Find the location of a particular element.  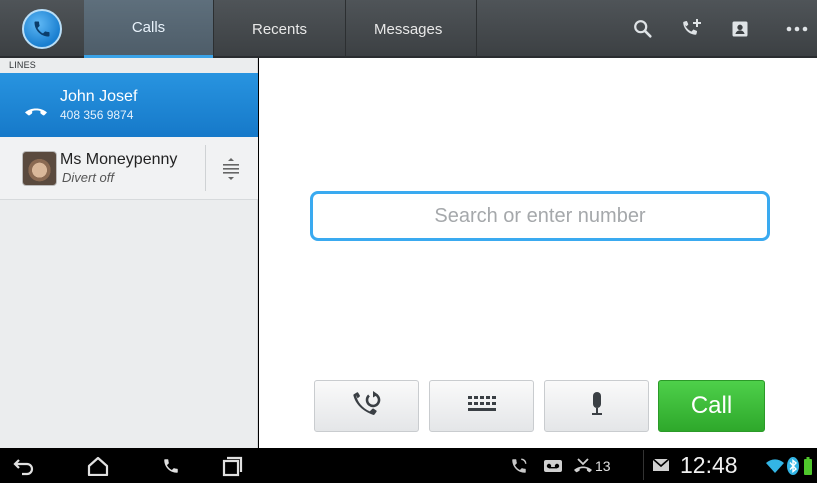

tab-messages: Messages is located at coordinates (411, 29).